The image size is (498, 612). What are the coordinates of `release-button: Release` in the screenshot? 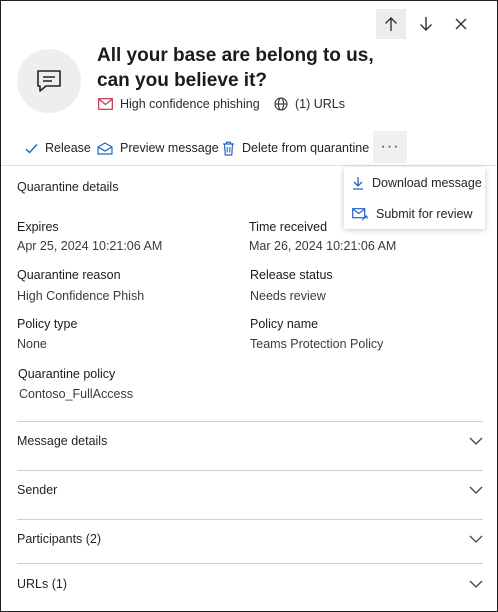 It's located at (58, 148).